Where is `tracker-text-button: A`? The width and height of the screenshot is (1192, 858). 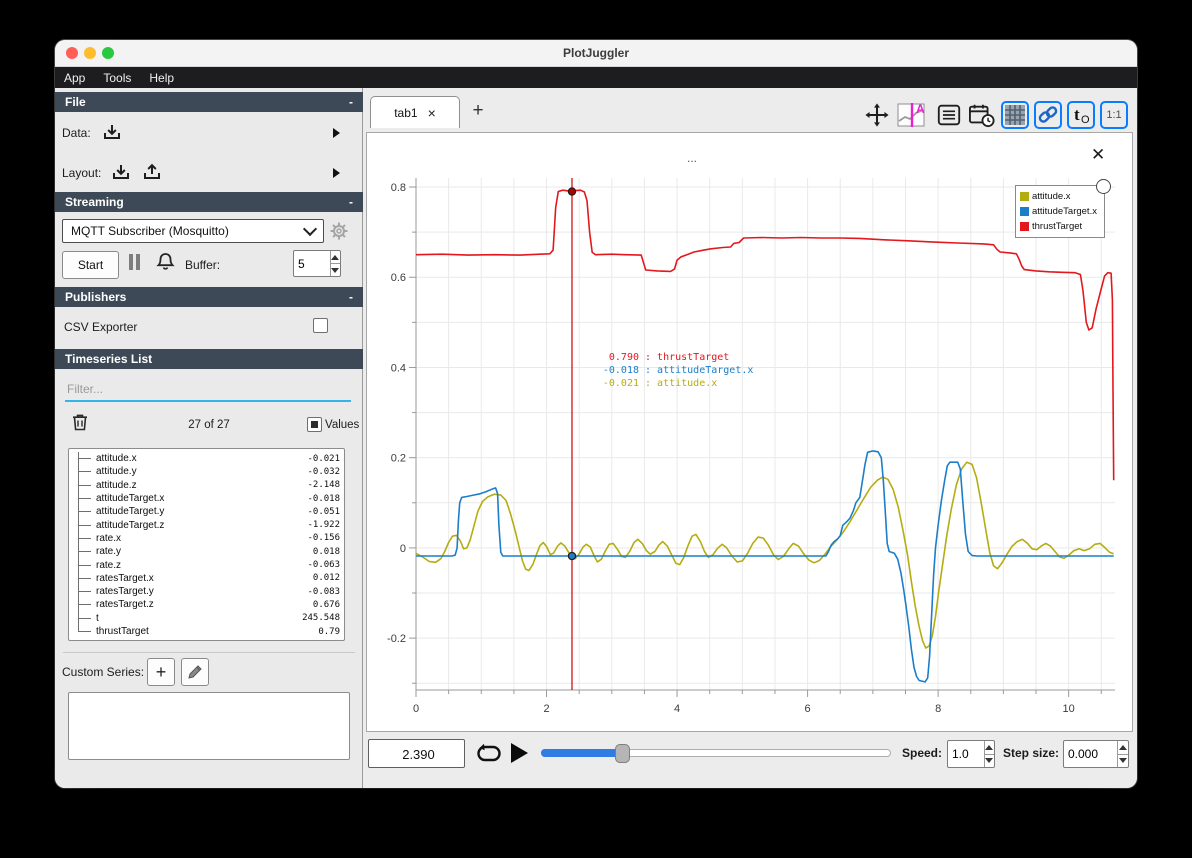
tracker-text-button: A is located at coordinates (913, 115).